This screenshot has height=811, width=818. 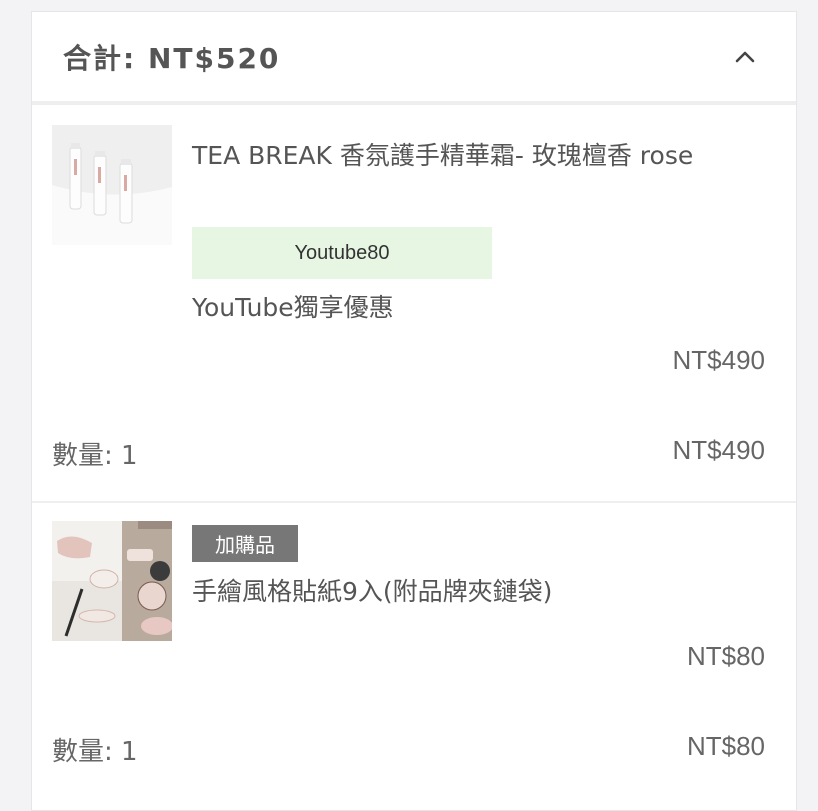 I want to click on product-name: 手繪風格貼紙9入(附品牌夾鏈袋), so click(x=484, y=591).